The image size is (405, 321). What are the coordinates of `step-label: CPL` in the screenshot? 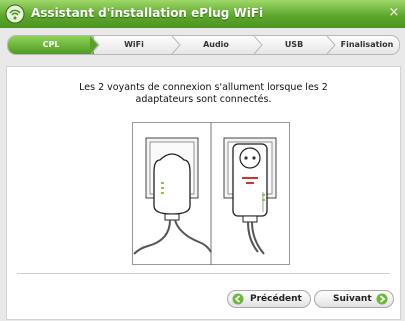 It's located at (51, 44).